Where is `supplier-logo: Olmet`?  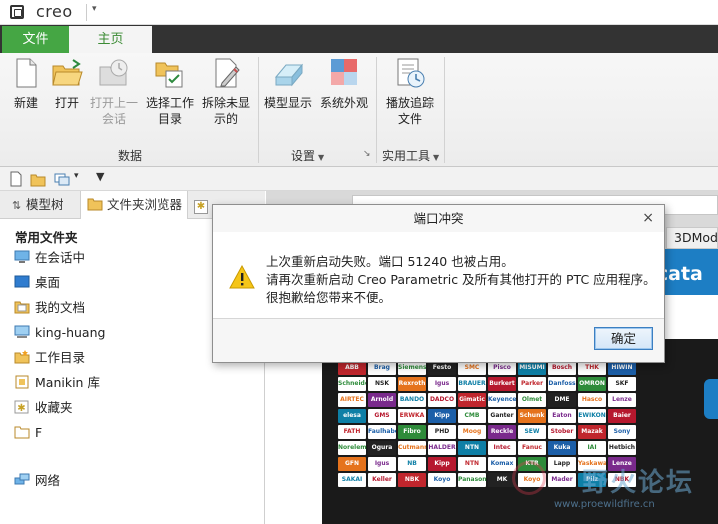 supplier-logo: Olmet is located at coordinates (532, 400).